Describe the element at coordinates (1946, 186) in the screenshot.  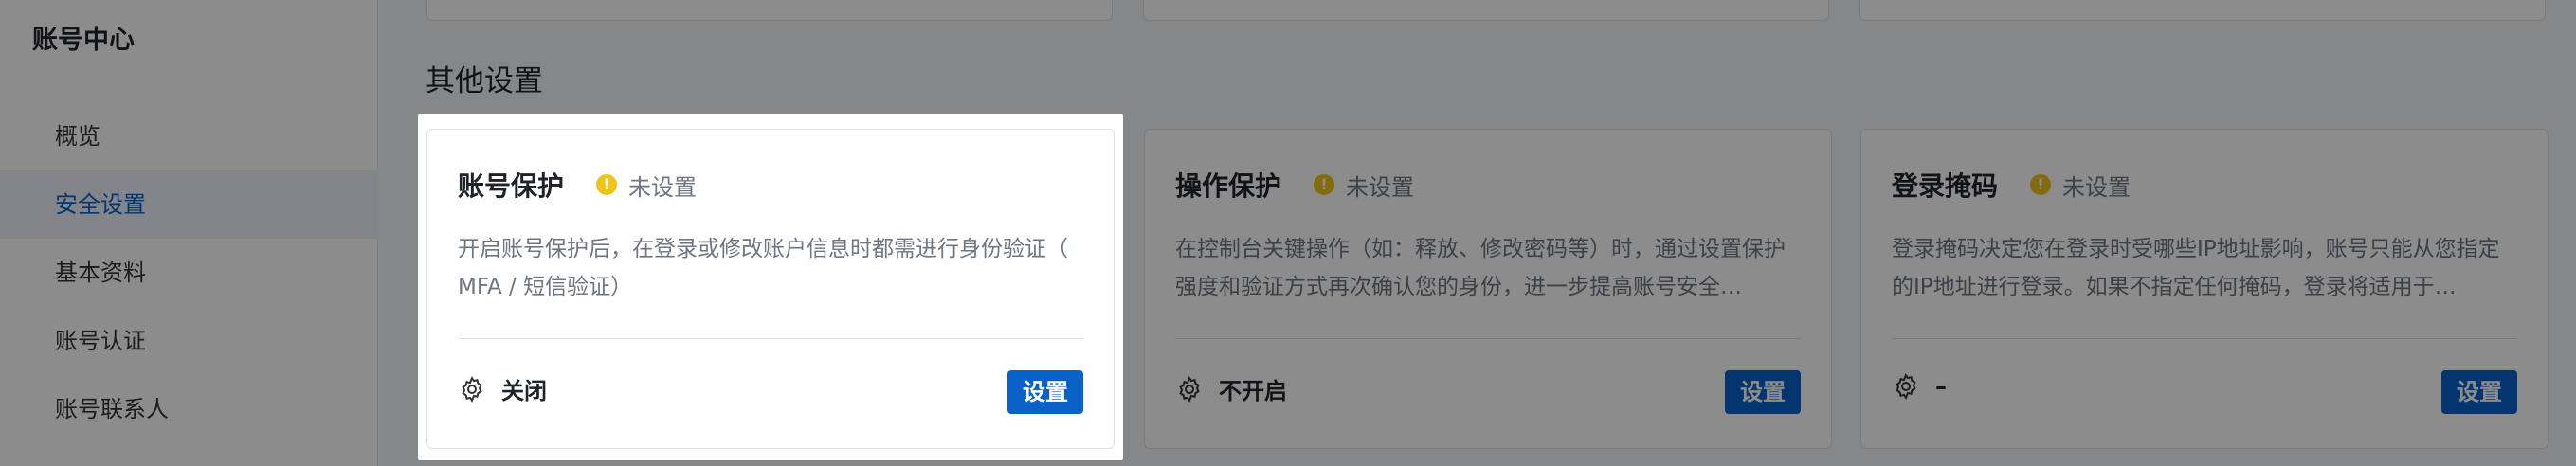
I see `card-title: 登录掩码` at that location.